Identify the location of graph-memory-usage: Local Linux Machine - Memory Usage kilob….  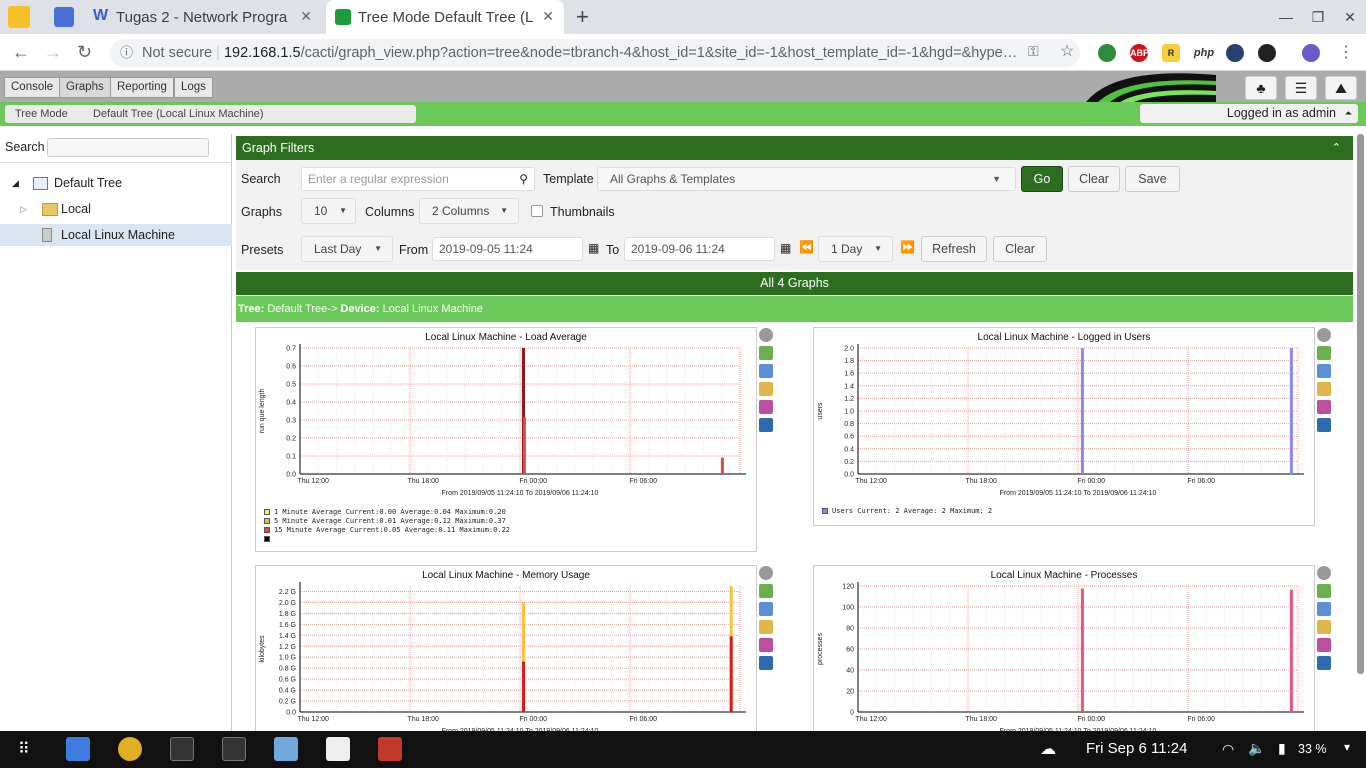
(506, 650).